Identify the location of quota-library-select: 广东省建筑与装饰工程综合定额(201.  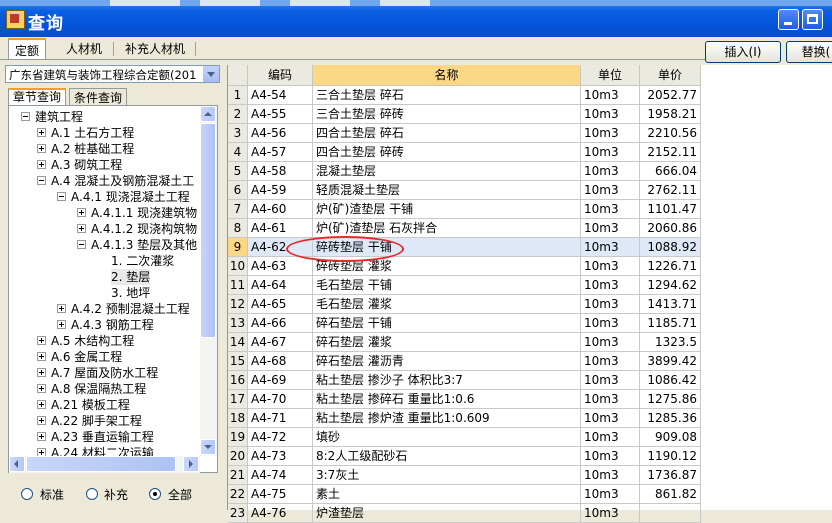
(112, 74).